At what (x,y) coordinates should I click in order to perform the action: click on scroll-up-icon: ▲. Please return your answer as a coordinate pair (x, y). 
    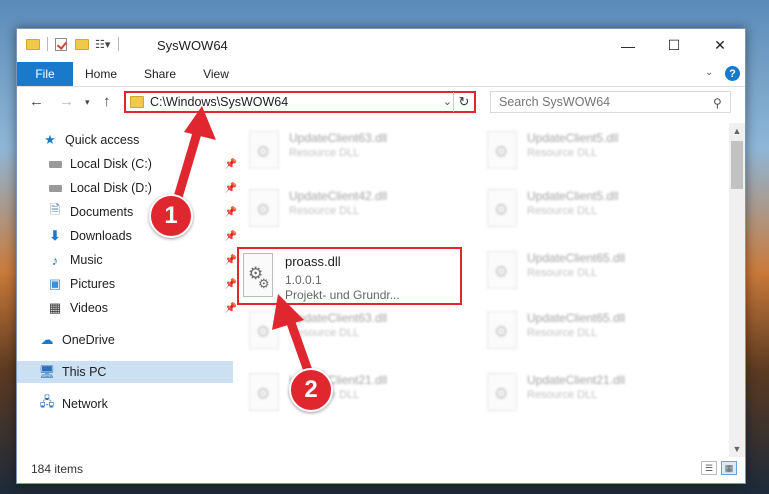
    Looking at the image, I should click on (737, 131).